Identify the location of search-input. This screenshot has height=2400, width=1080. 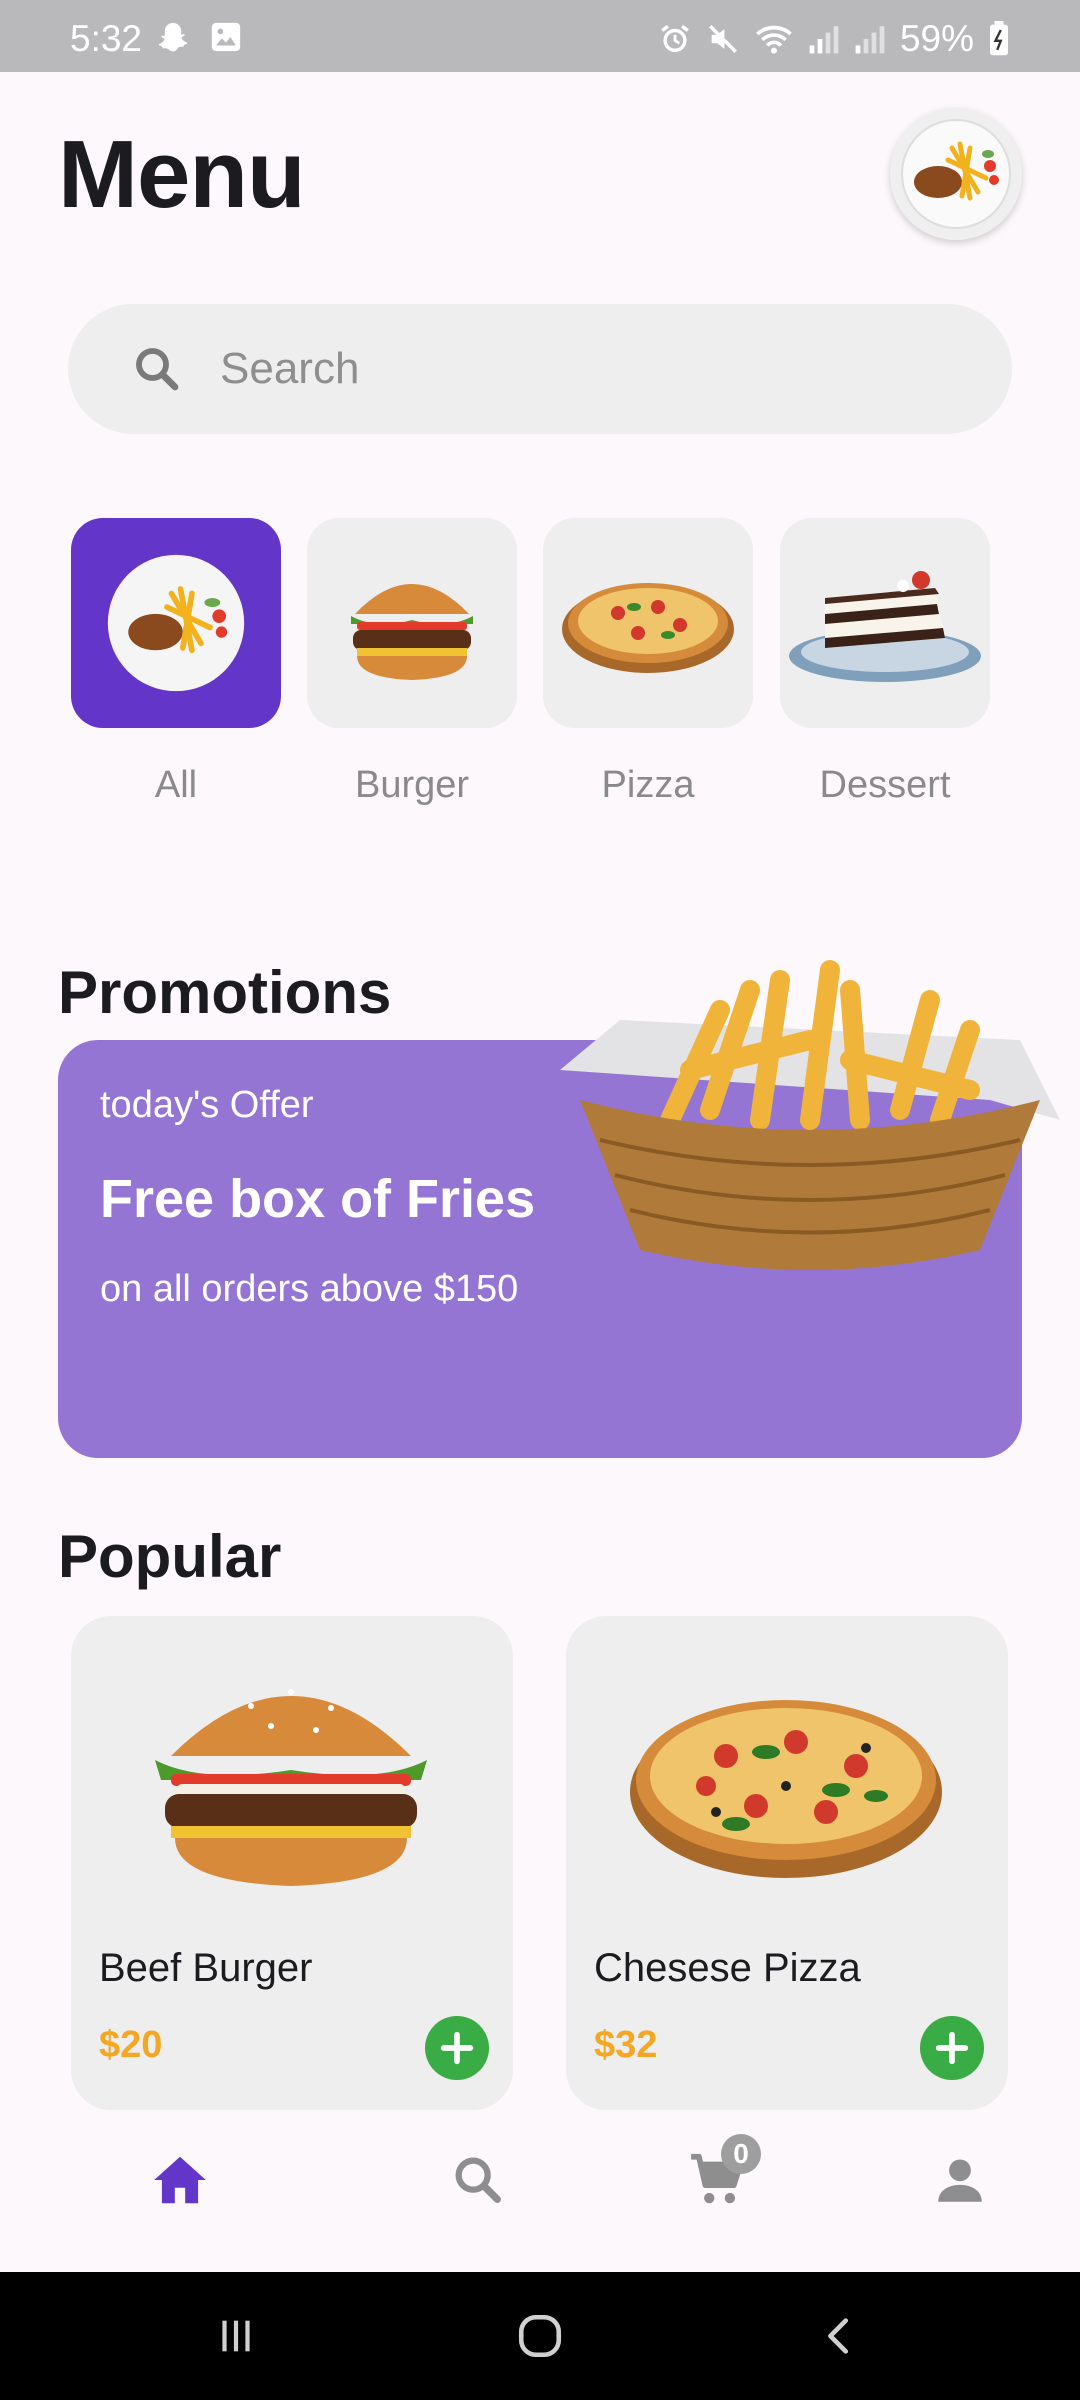
(590, 369).